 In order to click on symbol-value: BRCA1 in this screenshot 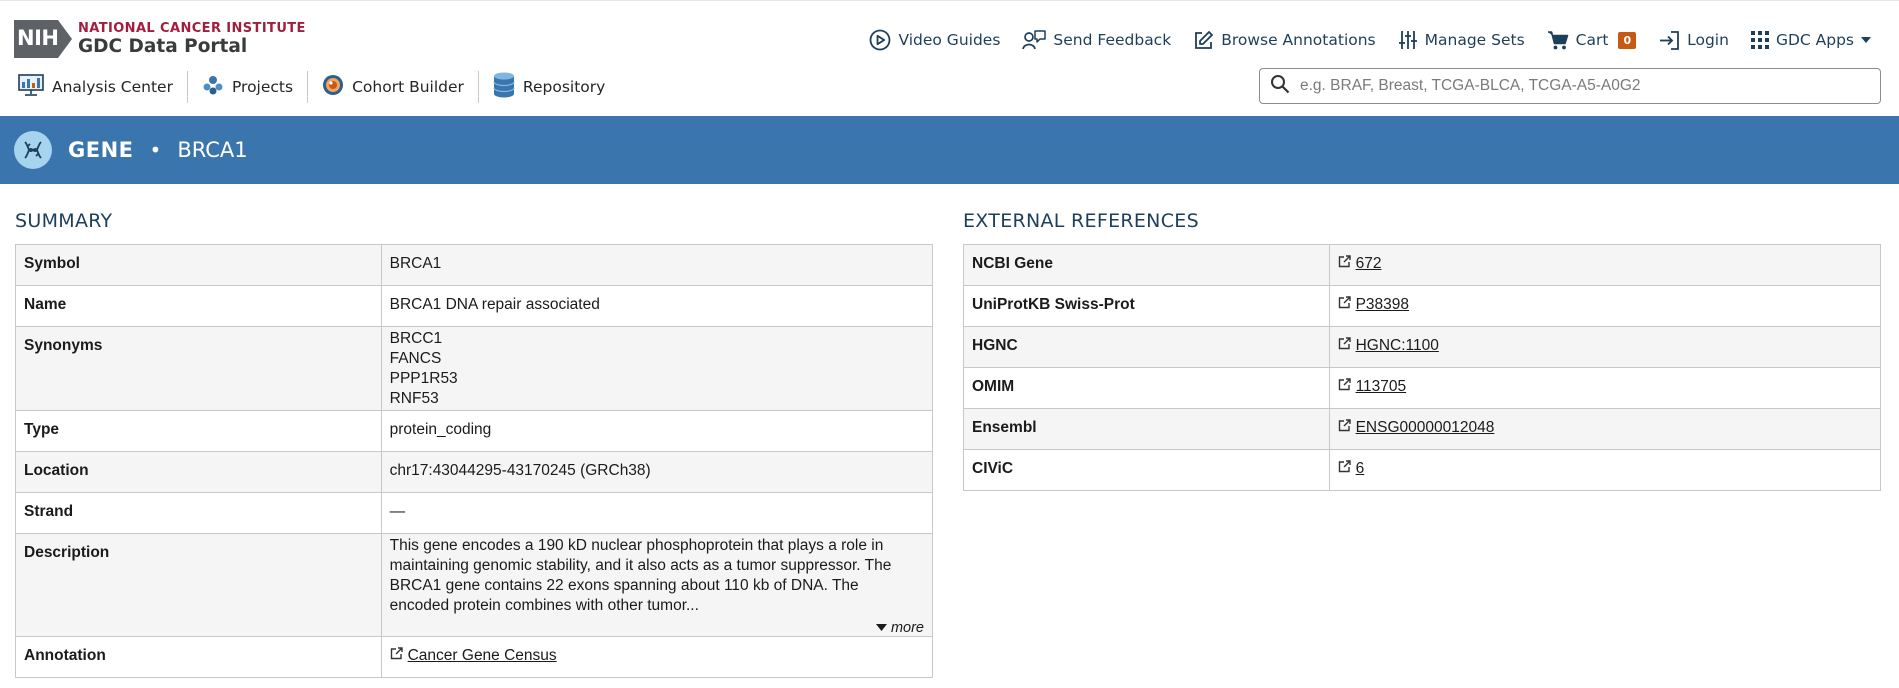, I will do `click(657, 265)`.